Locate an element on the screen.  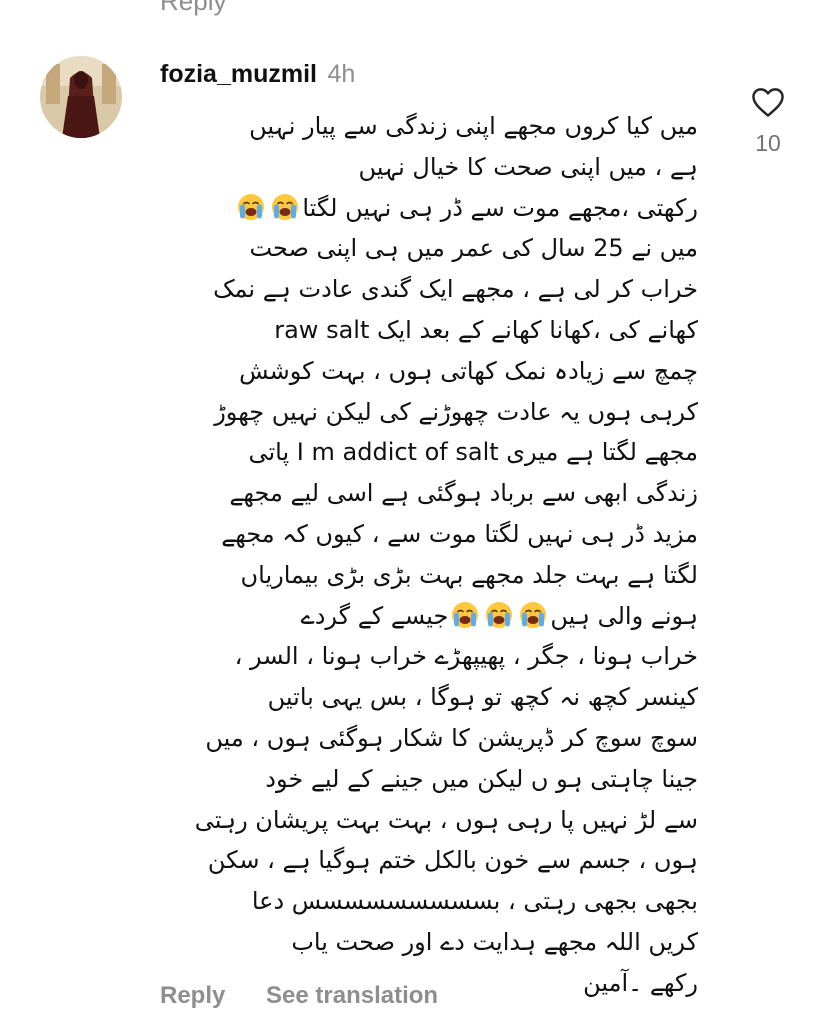
comment-text-segment: کینسر کچھ نہ کچھ تو ہوگا ، بس یہی باتیں is located at coordinates (482, 697).